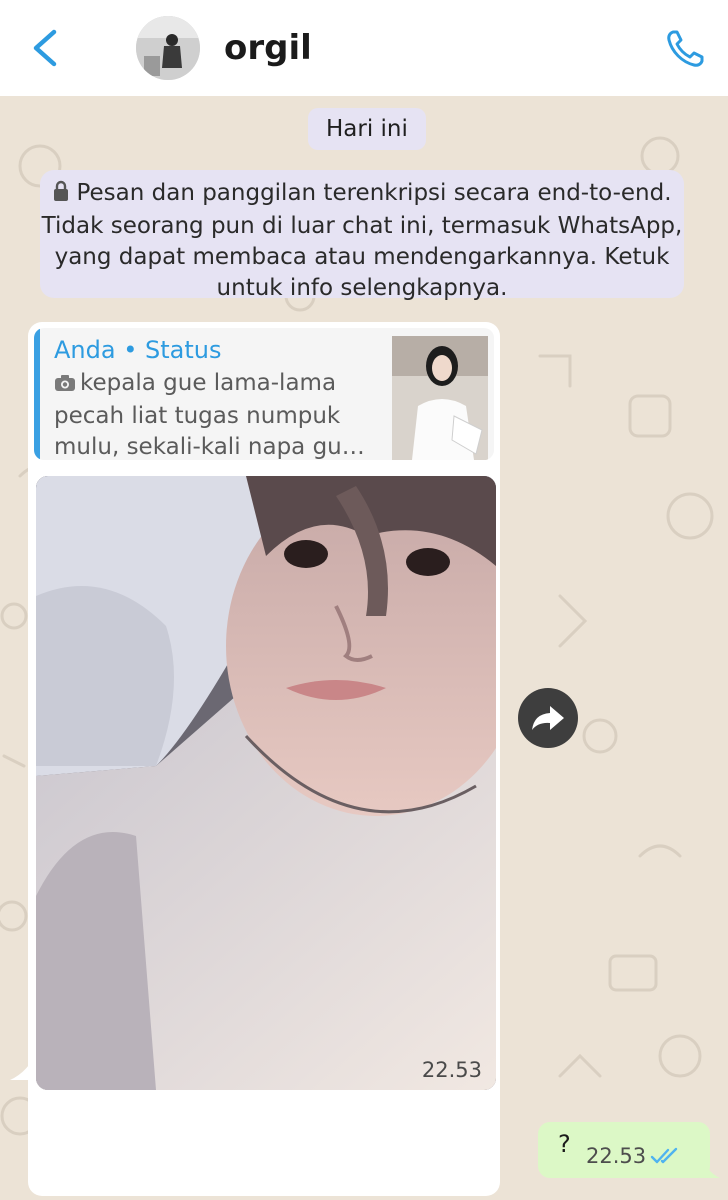 This screenshot has height=1200, width=728. Describe the element at coordinates (616, 1156) in the screenshot. I see `outgoing-timestamp: 22.53` at that location.